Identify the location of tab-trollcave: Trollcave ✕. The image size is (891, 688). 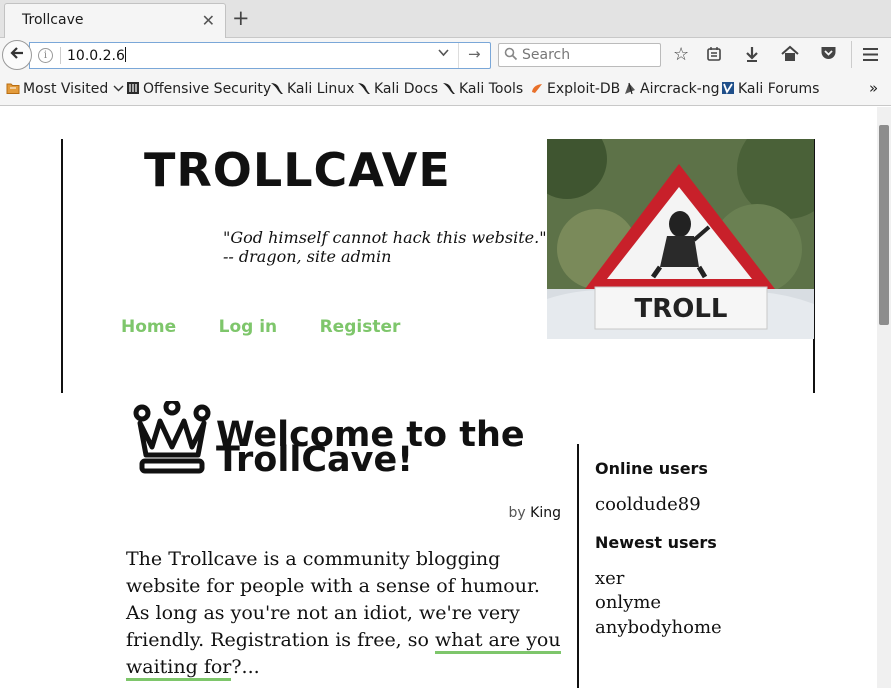
(115, 20).